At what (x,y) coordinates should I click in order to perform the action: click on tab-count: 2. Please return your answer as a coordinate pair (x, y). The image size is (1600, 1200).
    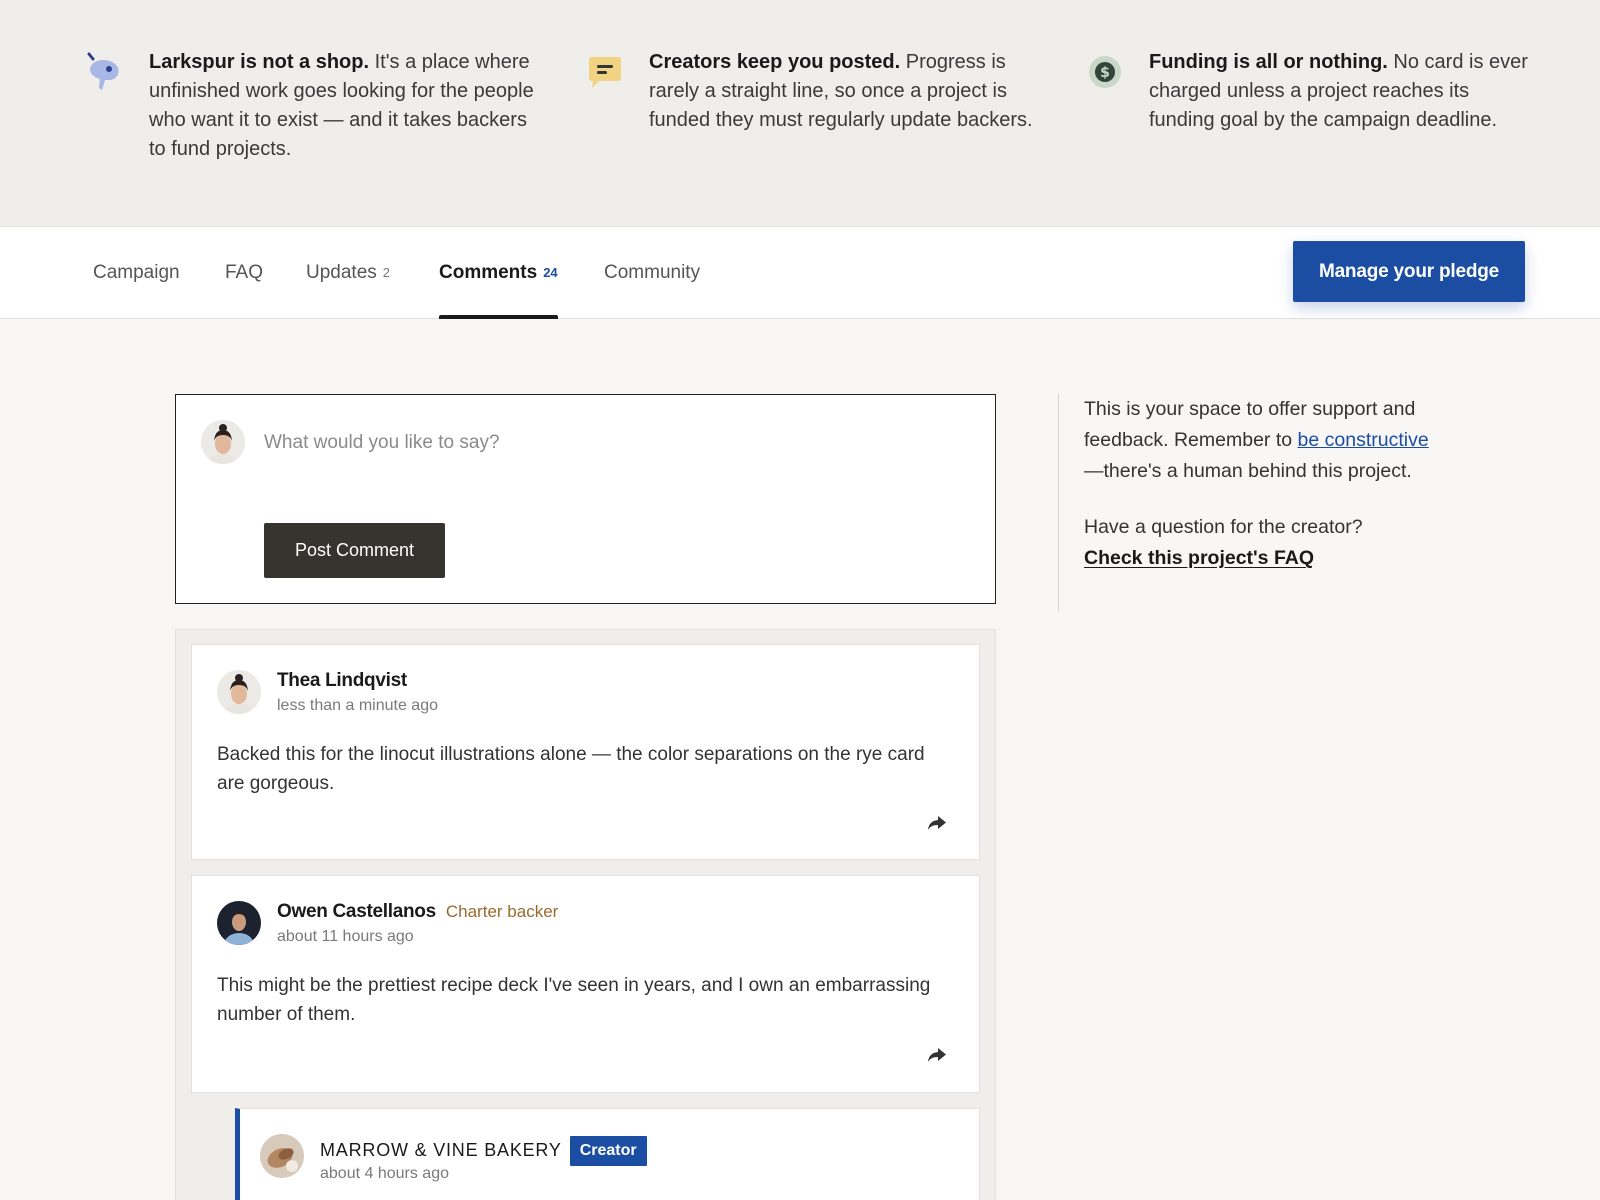
    Looking at the image, I should click on (386, 272).